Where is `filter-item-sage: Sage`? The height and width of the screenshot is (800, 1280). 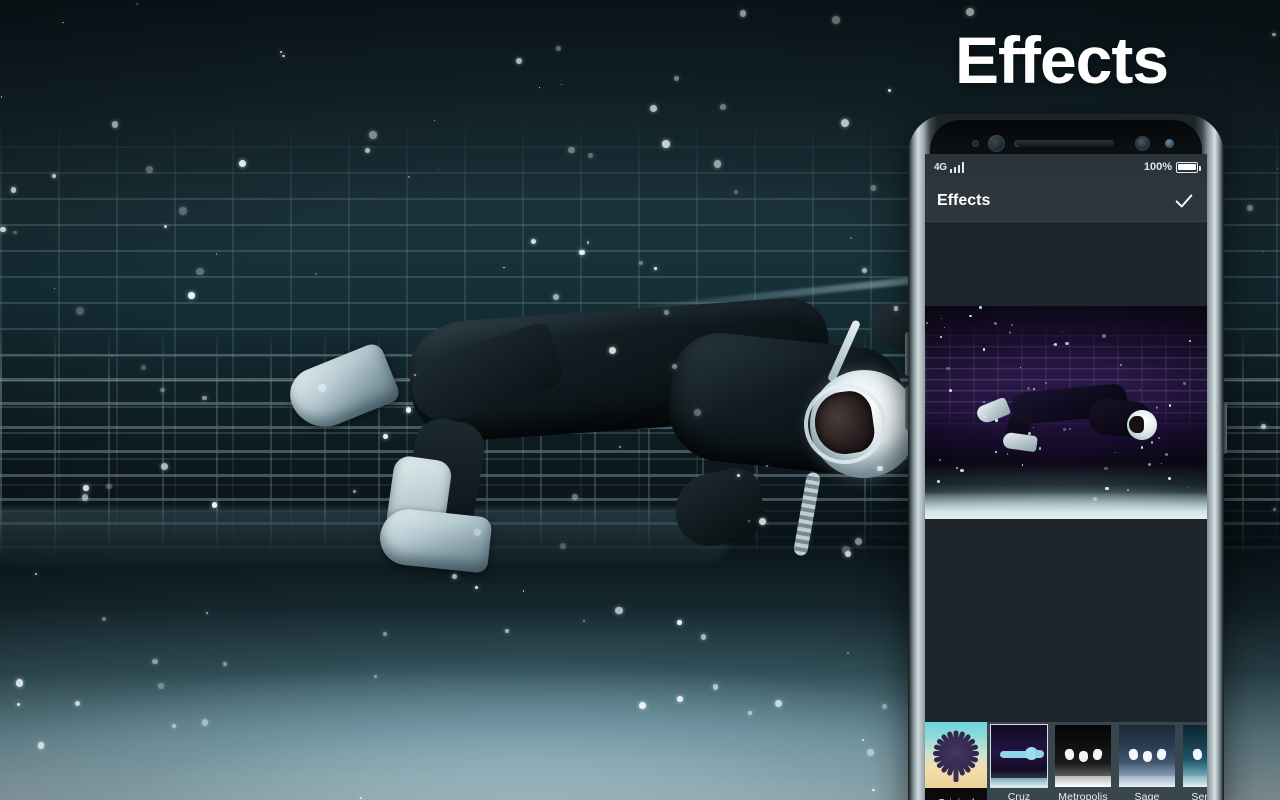 filter-item-sage: Sage is located at coordinates (1147, 761).